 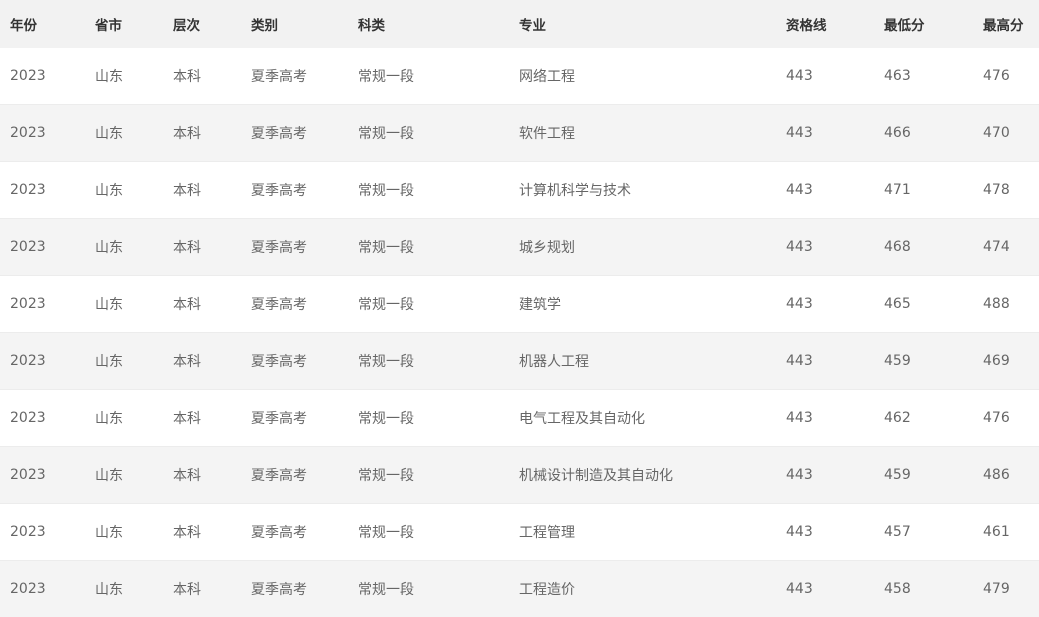 I want to click on cell-major: 工程管理, so click(x=547, y=533).